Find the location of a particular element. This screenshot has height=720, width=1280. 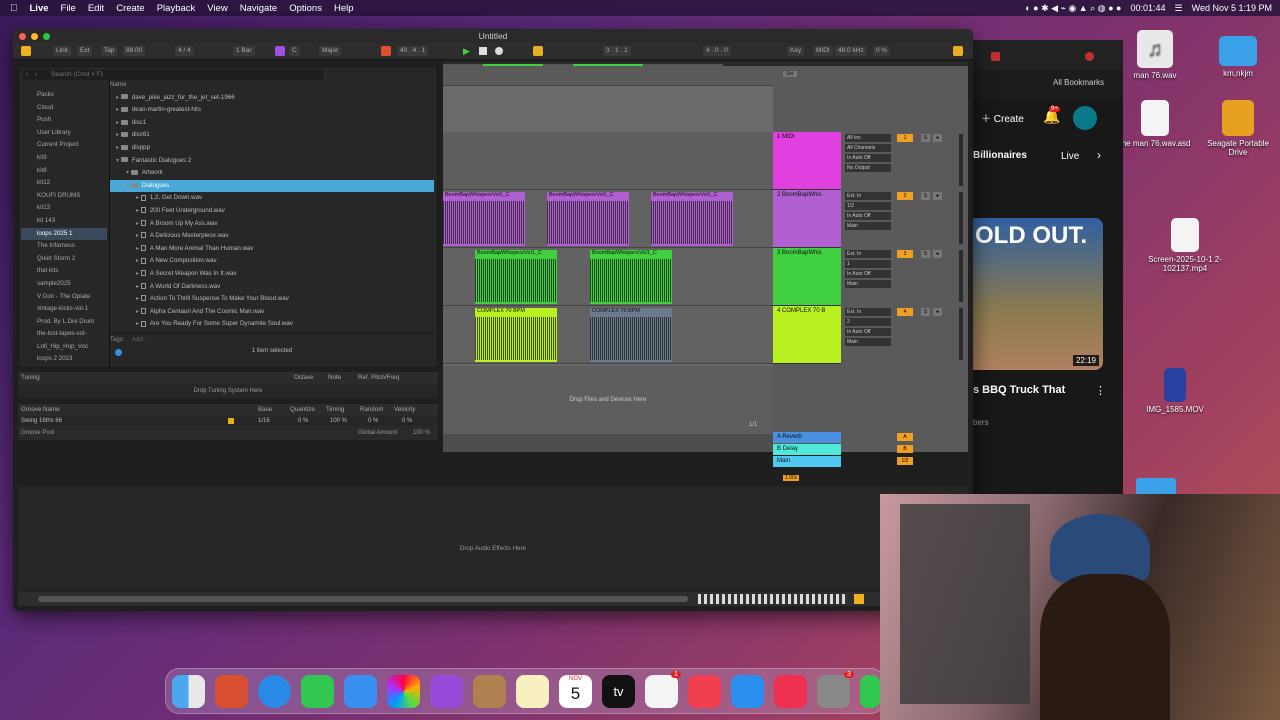

song-position: 40 . 4 . 1 is located at coordinates (413, 51).